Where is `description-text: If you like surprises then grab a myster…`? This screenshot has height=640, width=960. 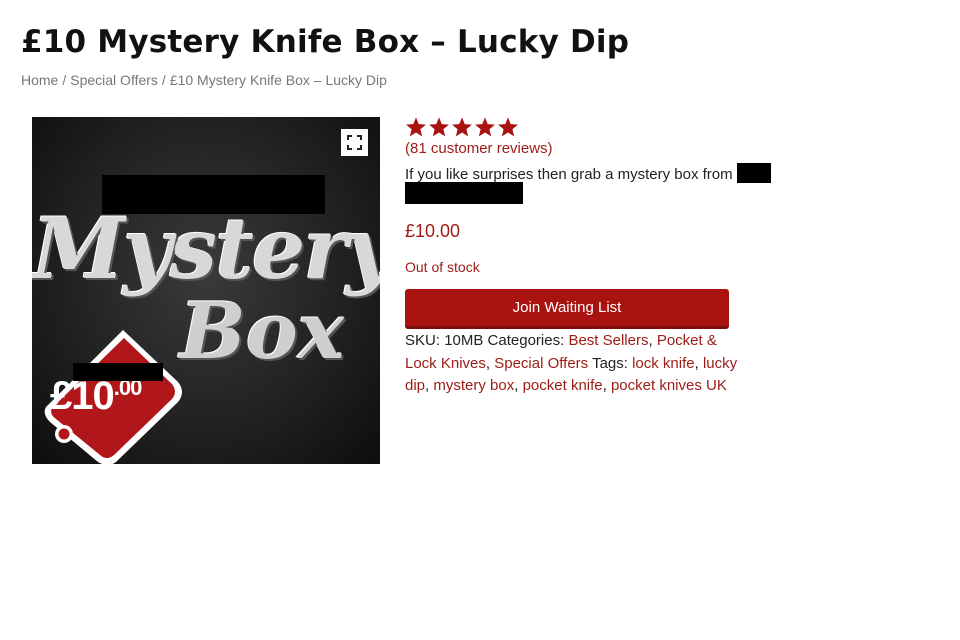 description-text: If you like surprises then grab a myster… is located at coordinates (569, 174).